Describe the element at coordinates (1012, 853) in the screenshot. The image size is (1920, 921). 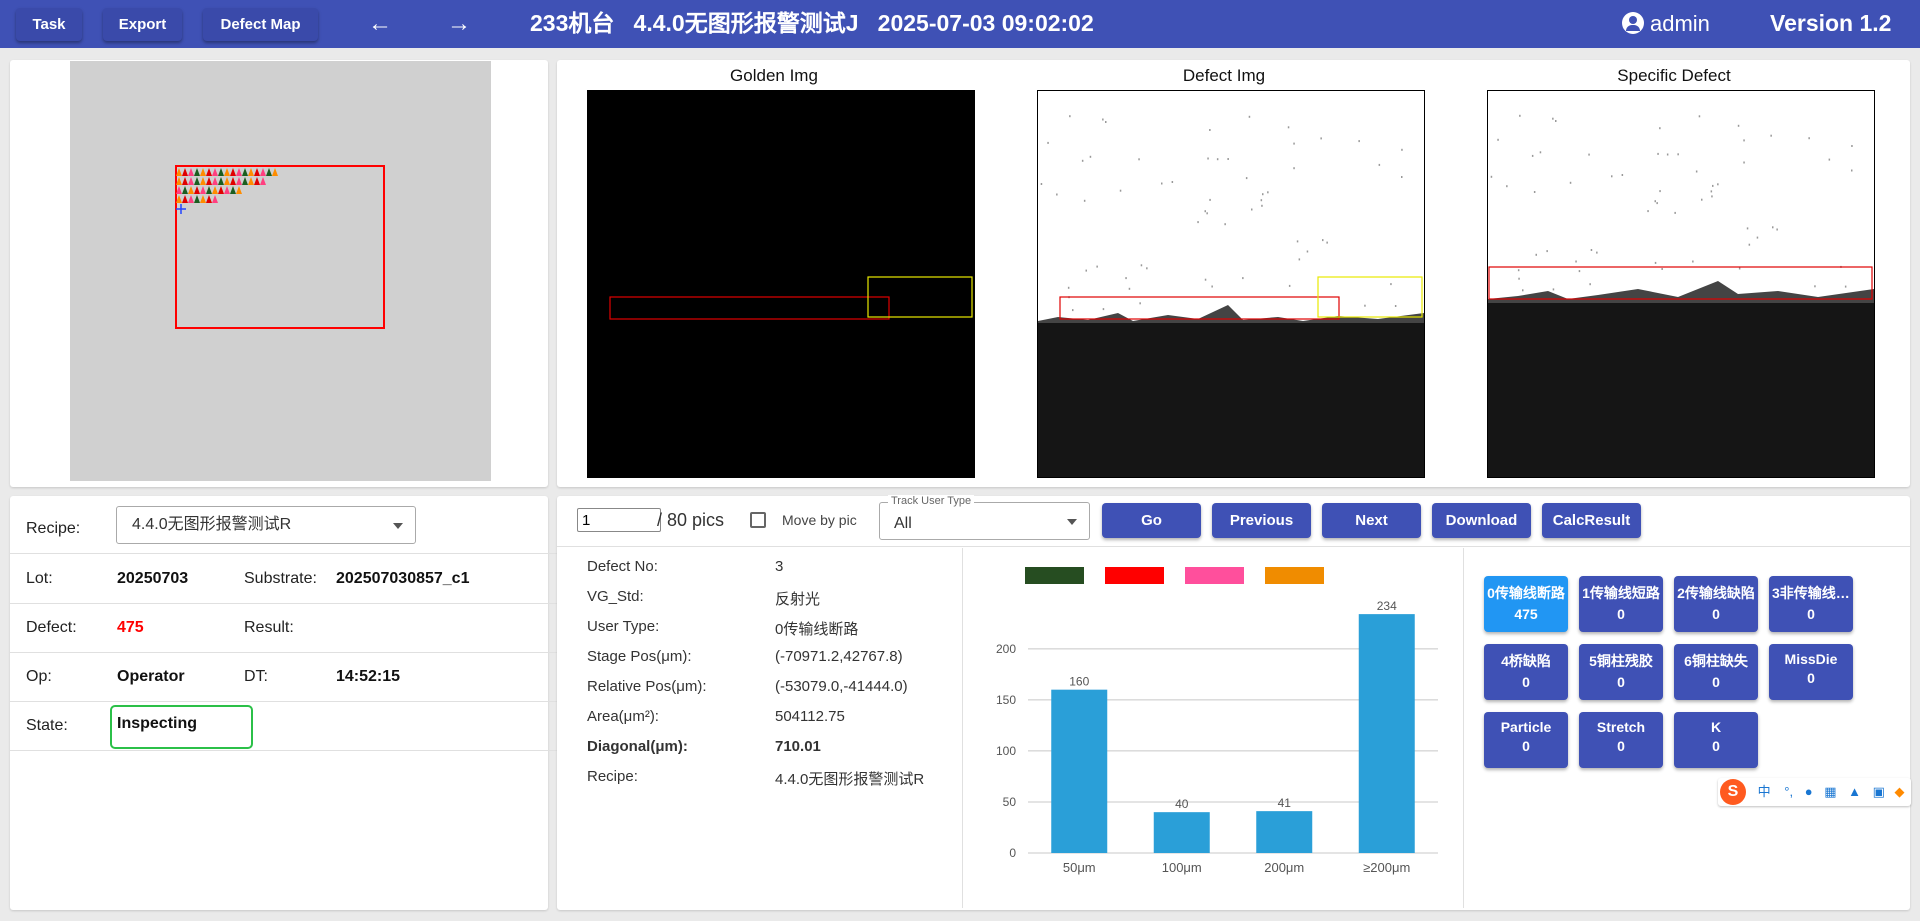
I see `y-tick-label: 0` at that location.